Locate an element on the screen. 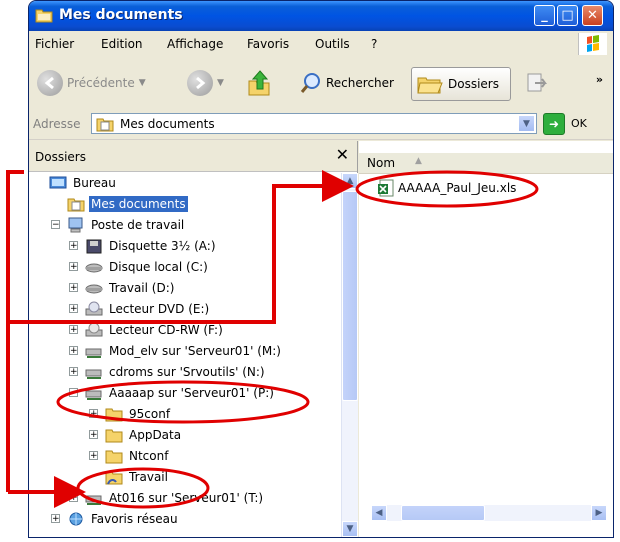  move-to-button is located at coordinates (537, 83).